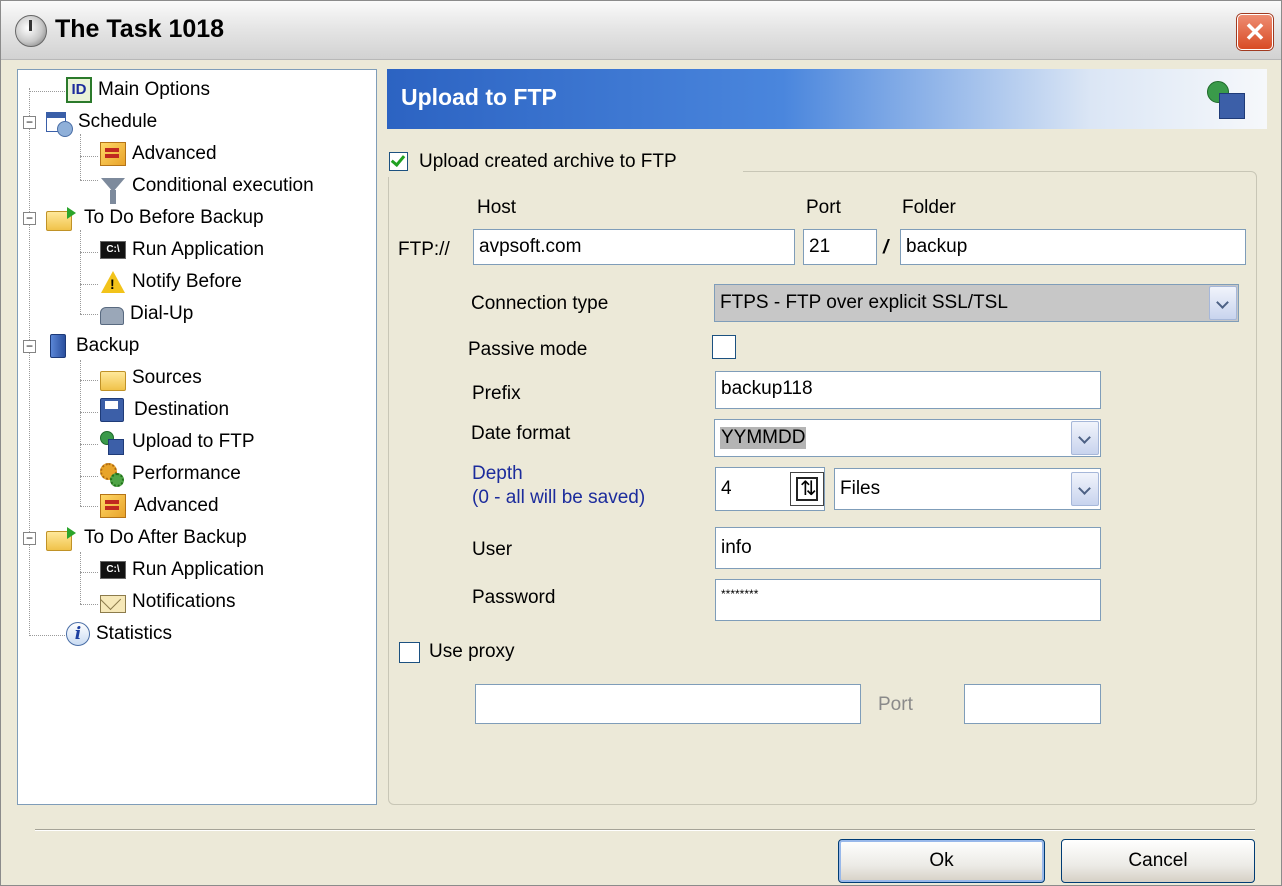  Describe the element at coordinates (528, 349) in the screenshot. I see `passive-mode-label: Passive mode` at that location.